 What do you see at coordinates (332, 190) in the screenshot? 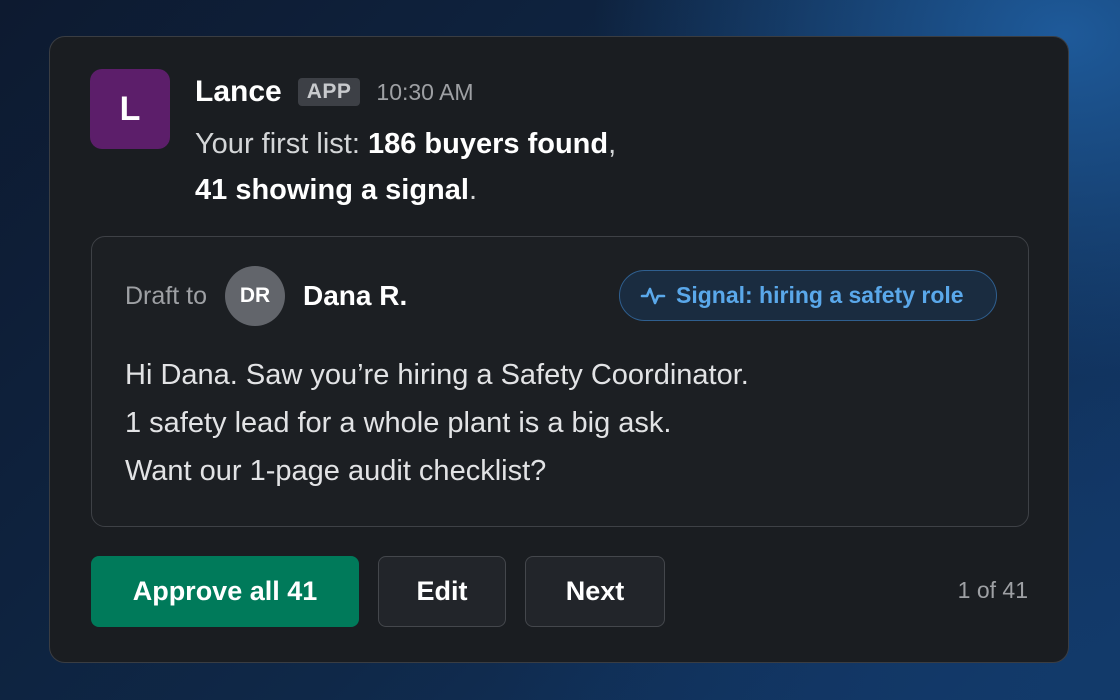
I see `signal-count: 41 showing a signal` at bounding box center [332, 190].